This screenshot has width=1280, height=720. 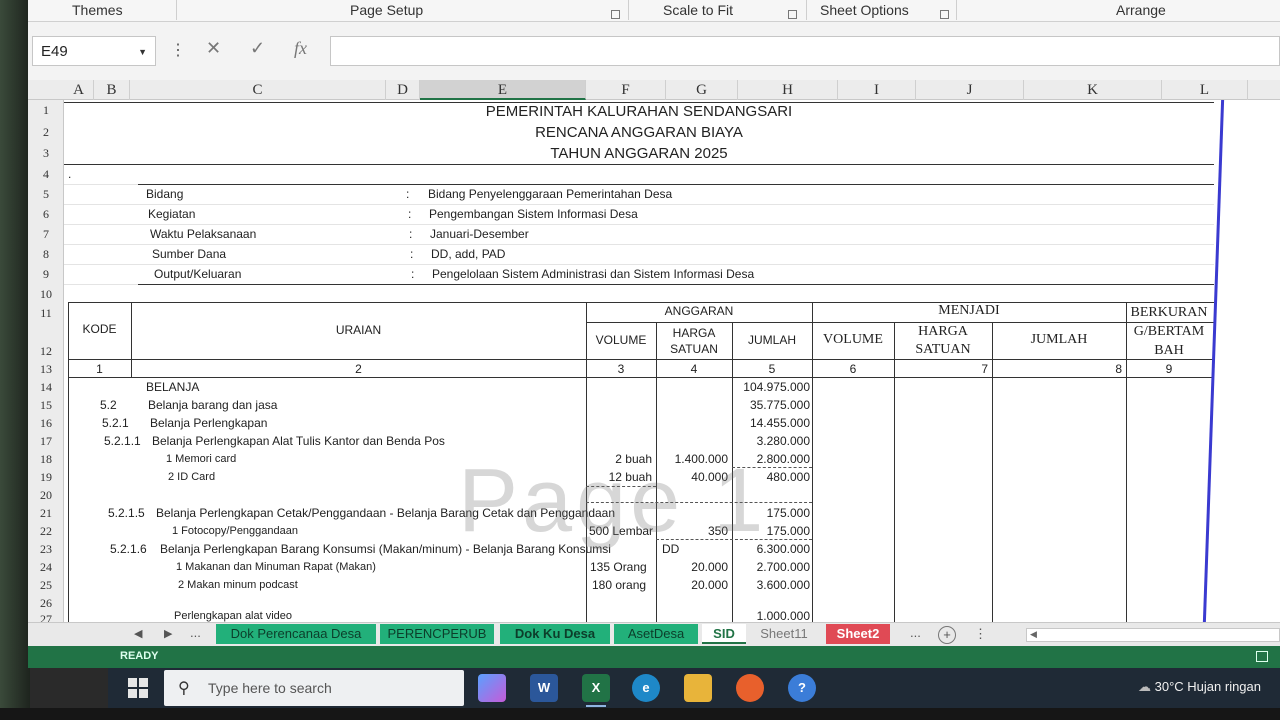 I want to click on tab-perencperub: PERENCPERUB, so click(x=437, y=634).